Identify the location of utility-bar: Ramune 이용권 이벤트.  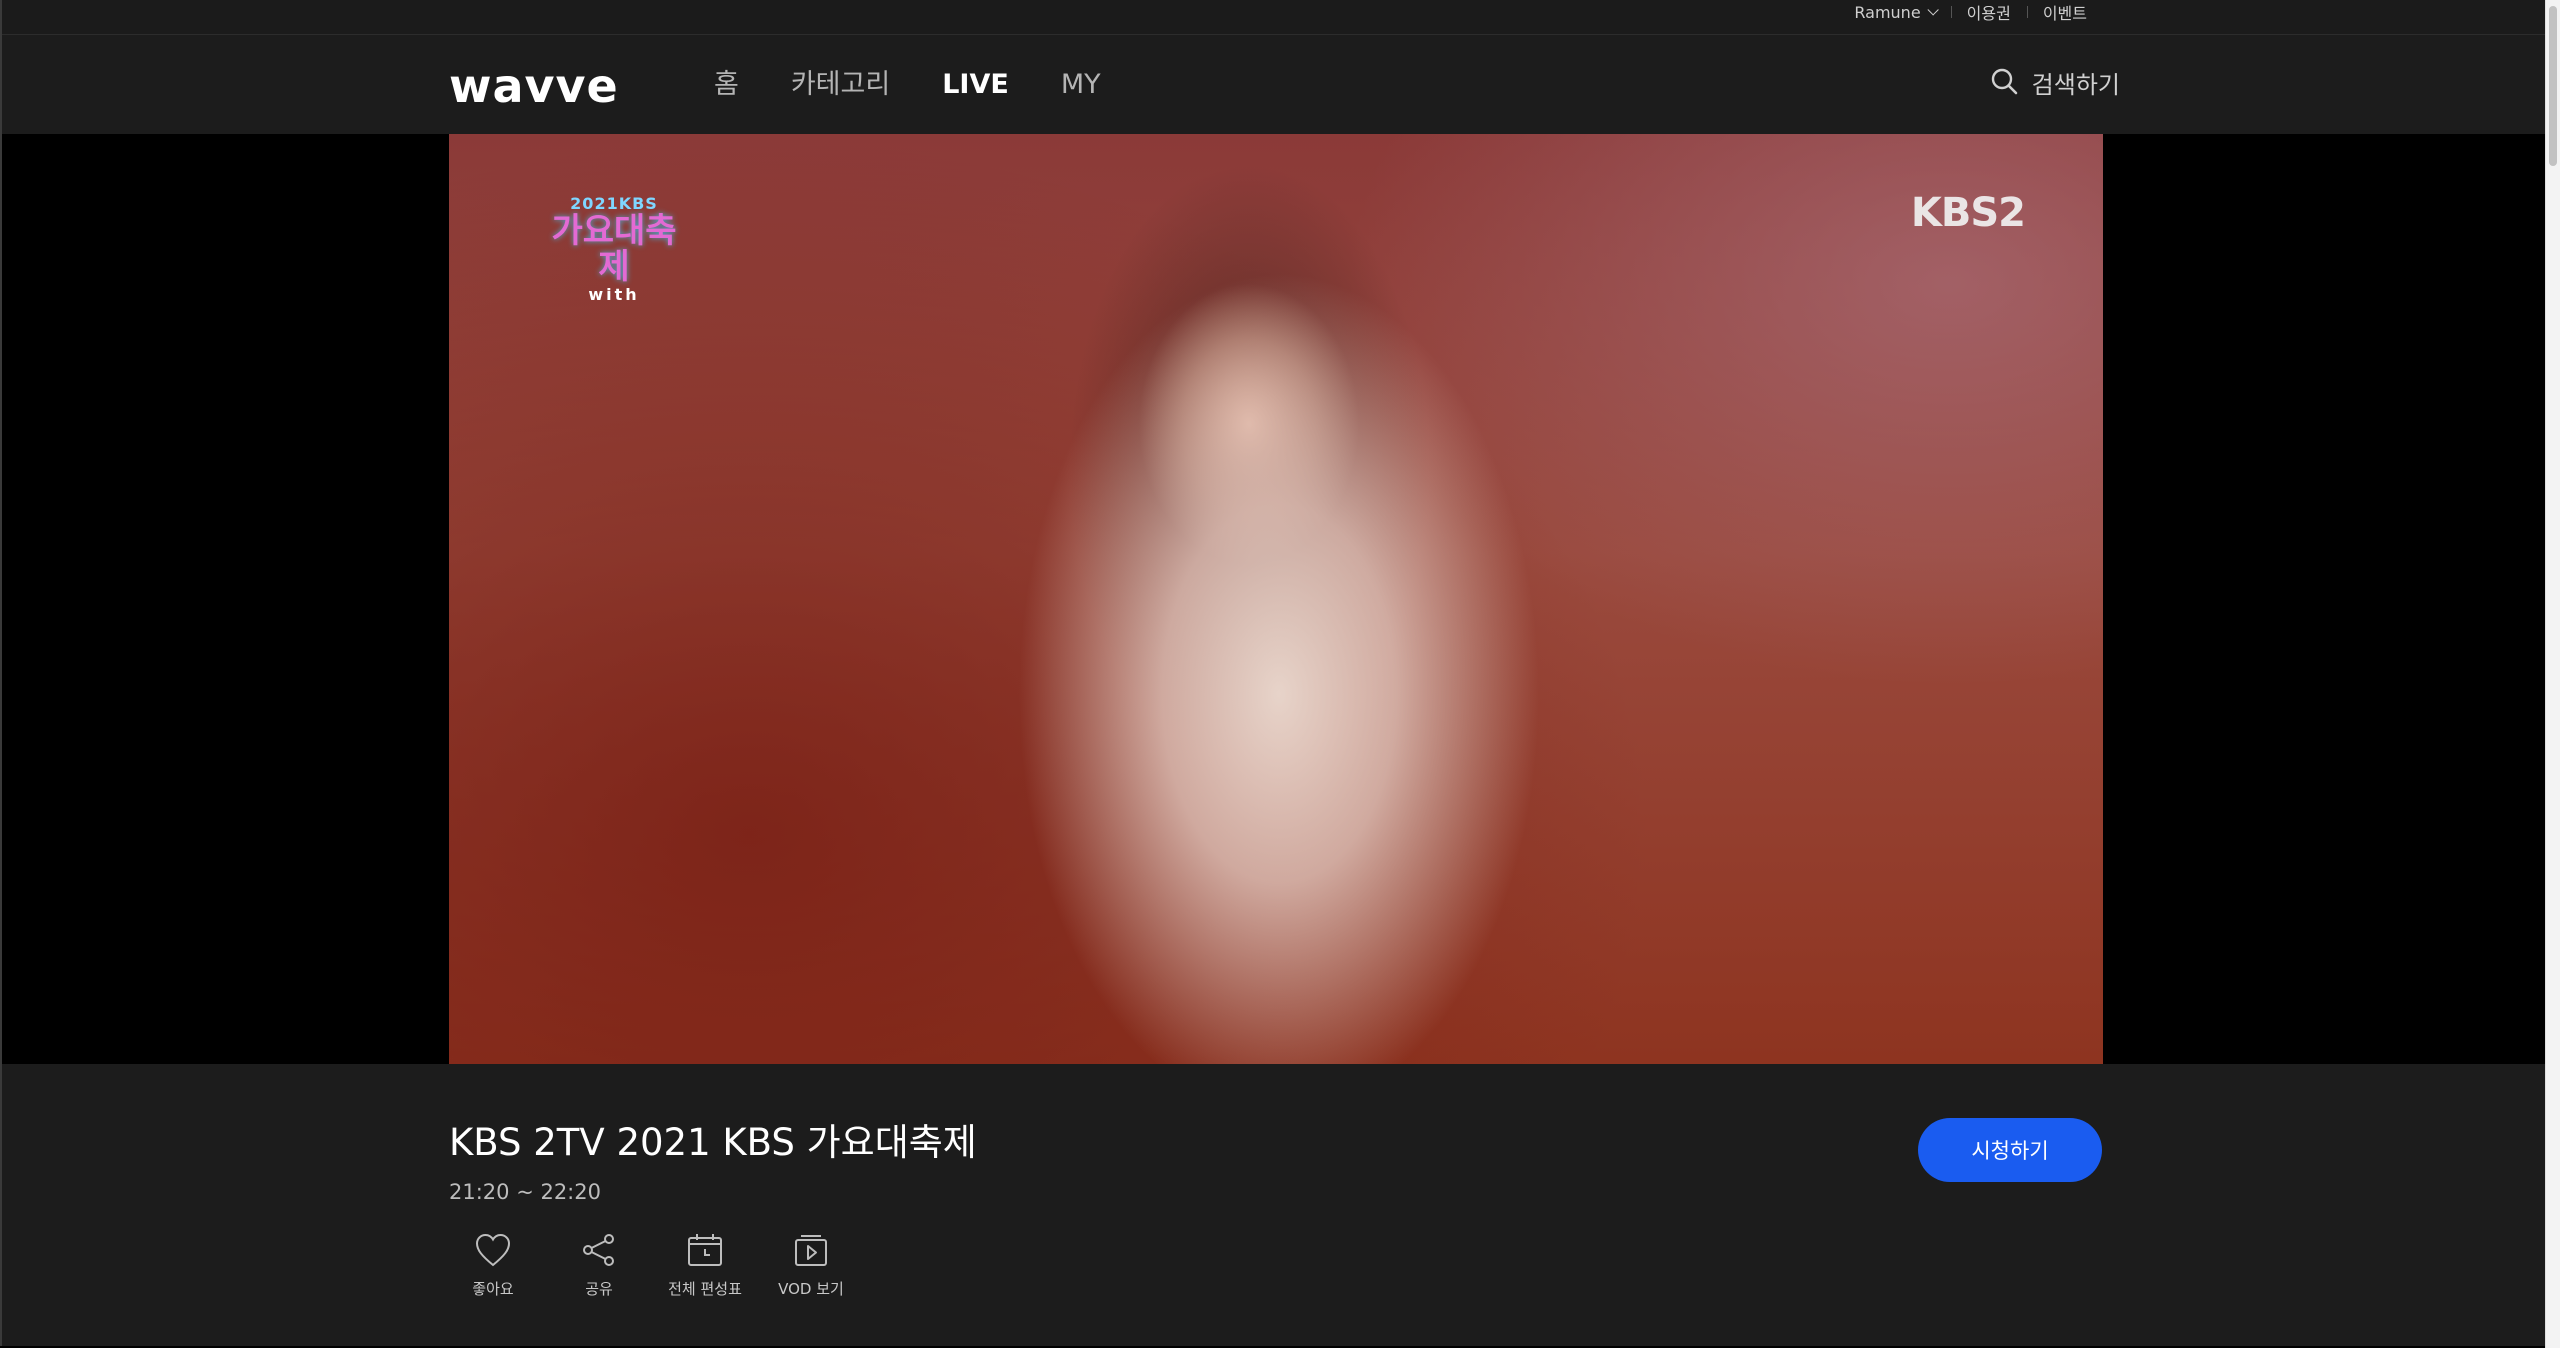
(1275, 17).